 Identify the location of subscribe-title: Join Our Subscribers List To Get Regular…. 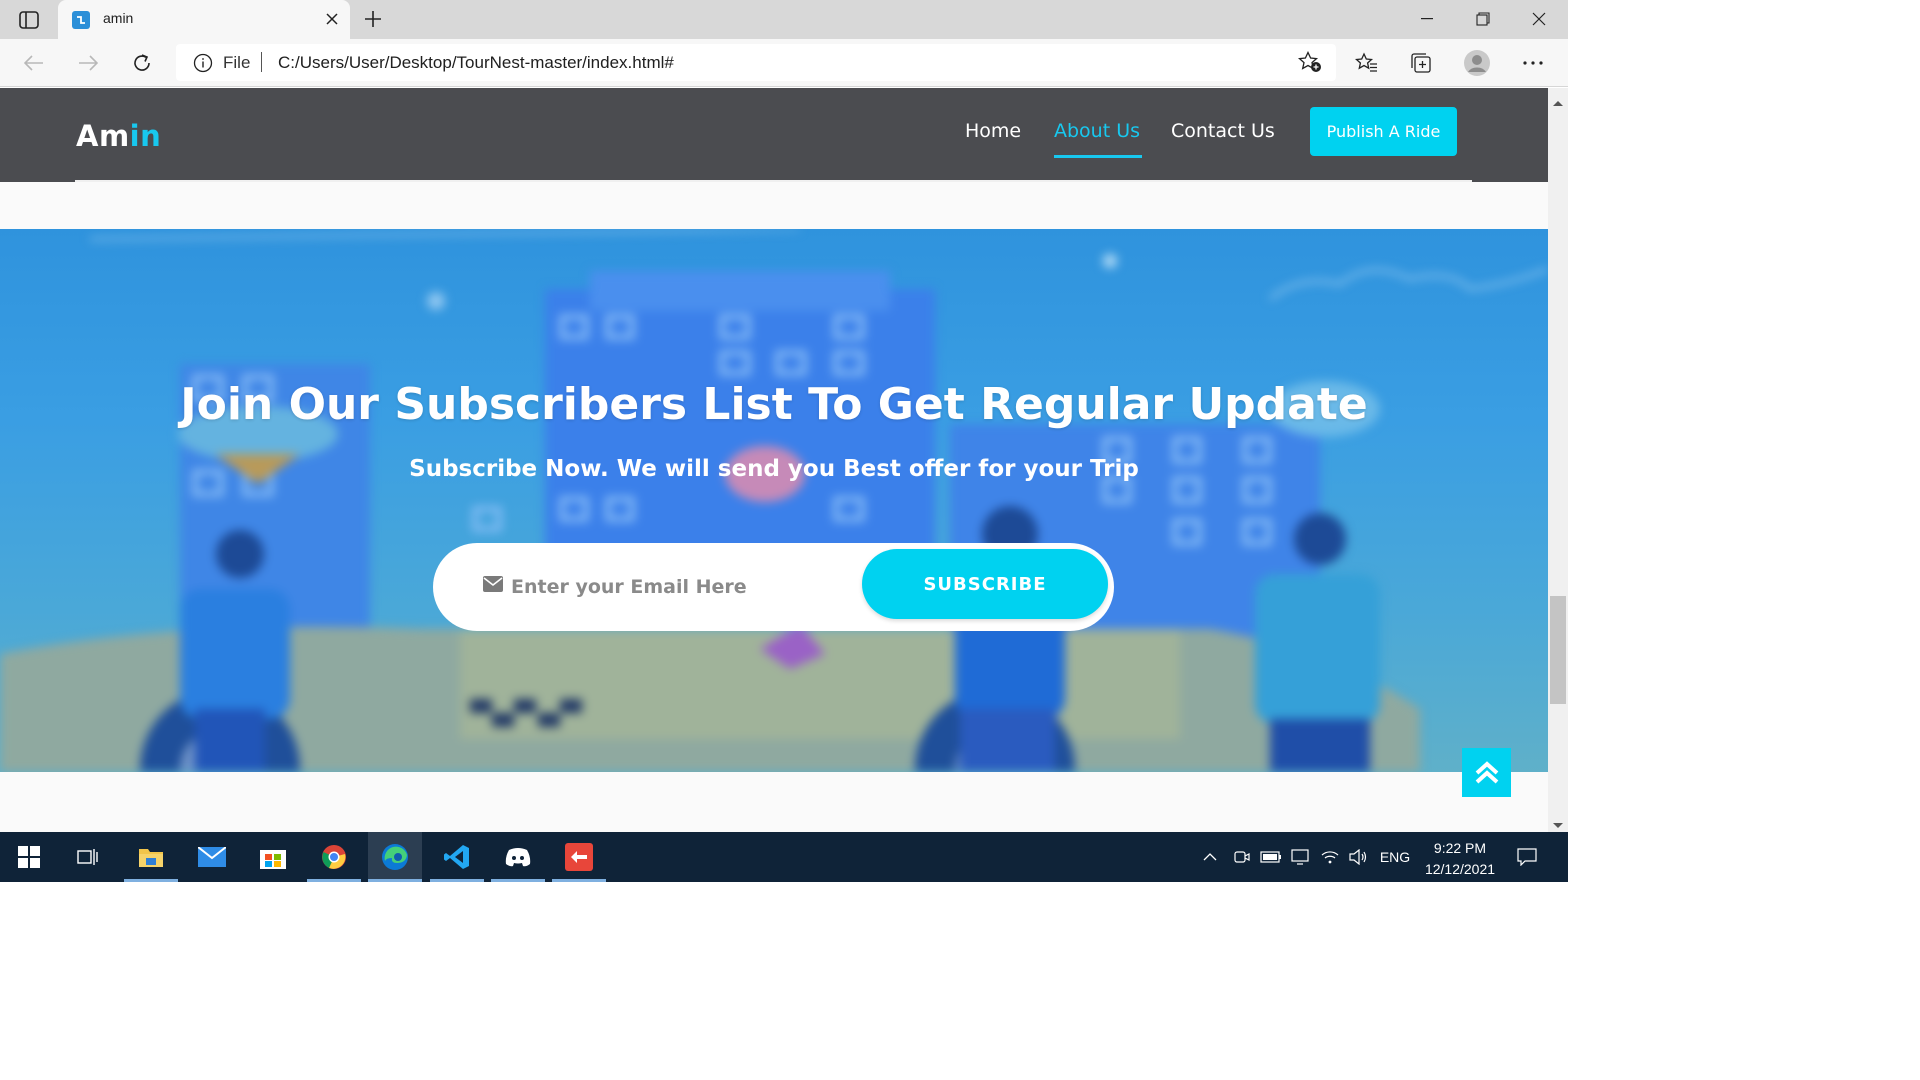
(774, 404).